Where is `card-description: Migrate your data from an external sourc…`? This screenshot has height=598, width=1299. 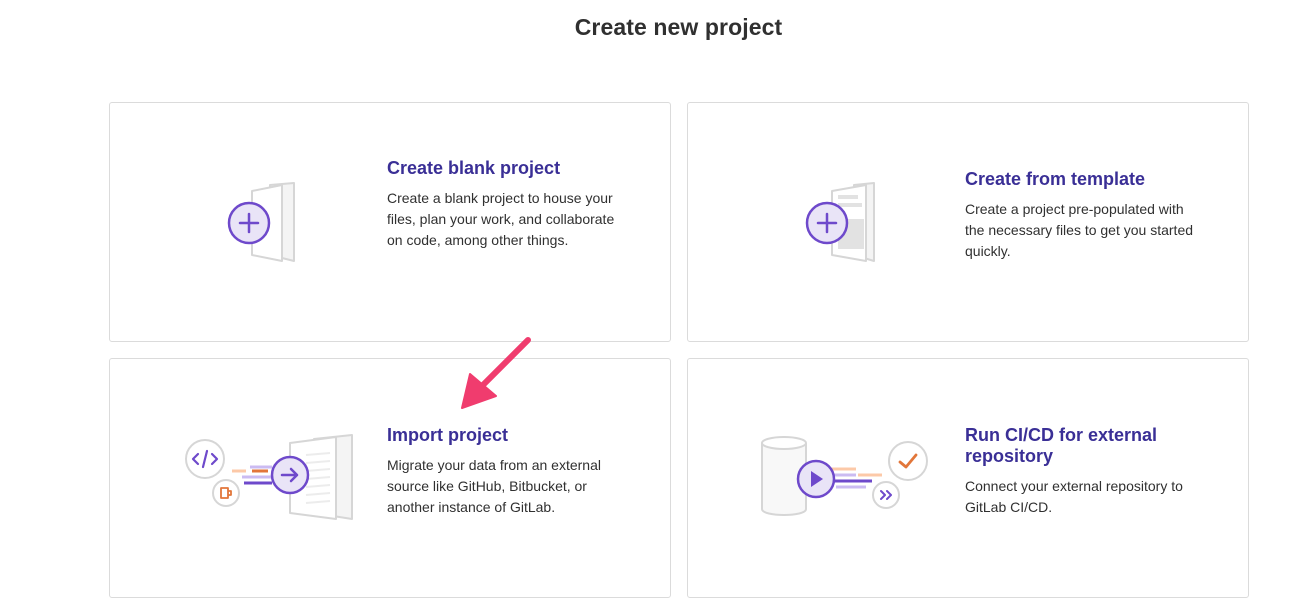
card-description: Migrate your data from an external sourc… is located at coordinates (494, 486).